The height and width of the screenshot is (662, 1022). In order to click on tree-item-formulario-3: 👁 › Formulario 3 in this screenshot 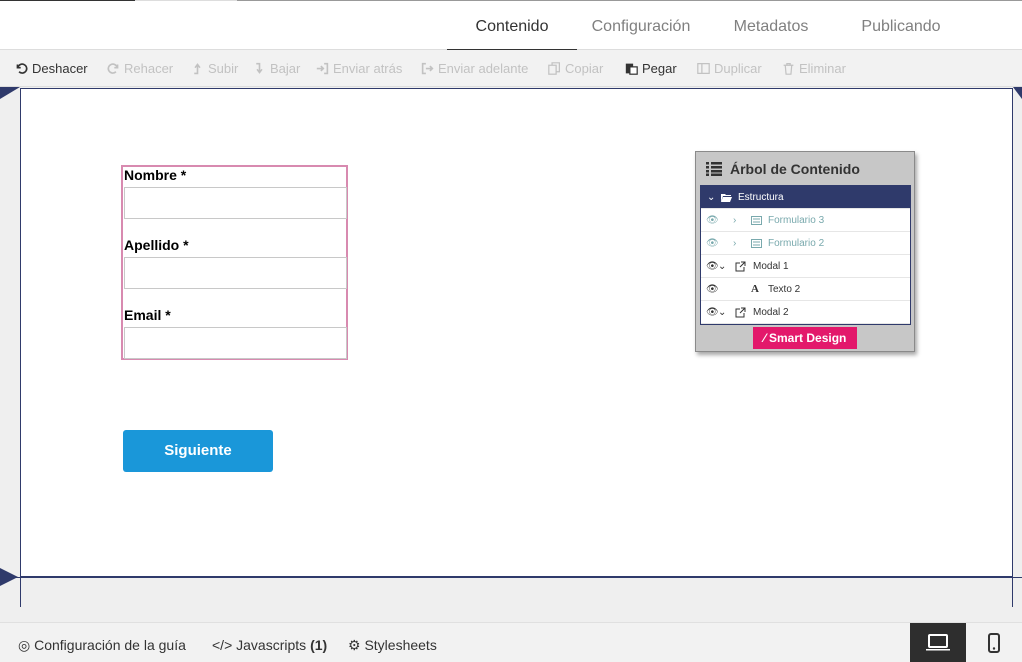, I will do `click(805, 220)`.